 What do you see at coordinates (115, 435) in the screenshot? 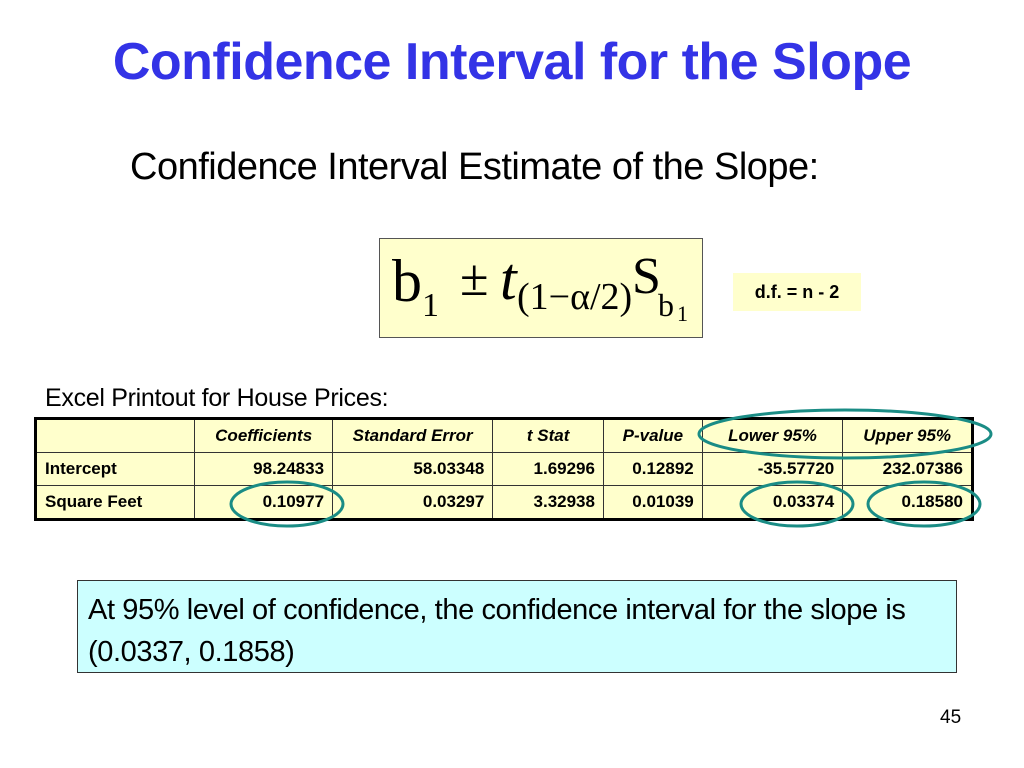
I see `header-cell` at bounding box center [115, 435].